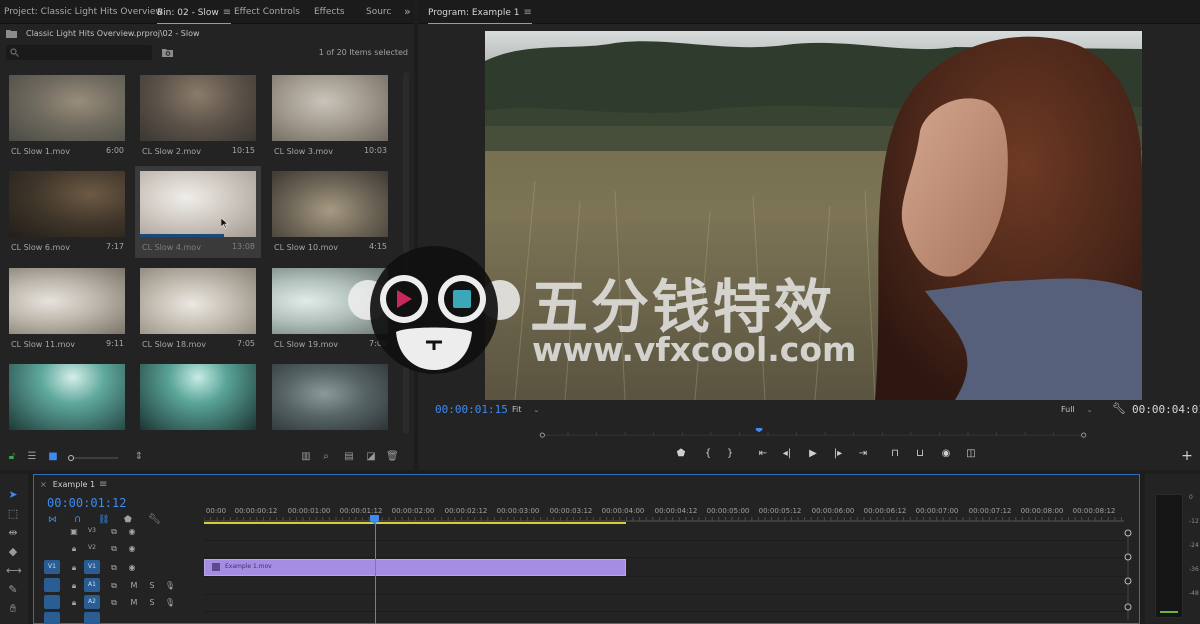 The image size is (1200, 624). What do you see at coordinates (1187, 456) in the screenshot?
I see `add-button-icon: +` at bounding box center [1187, 456].